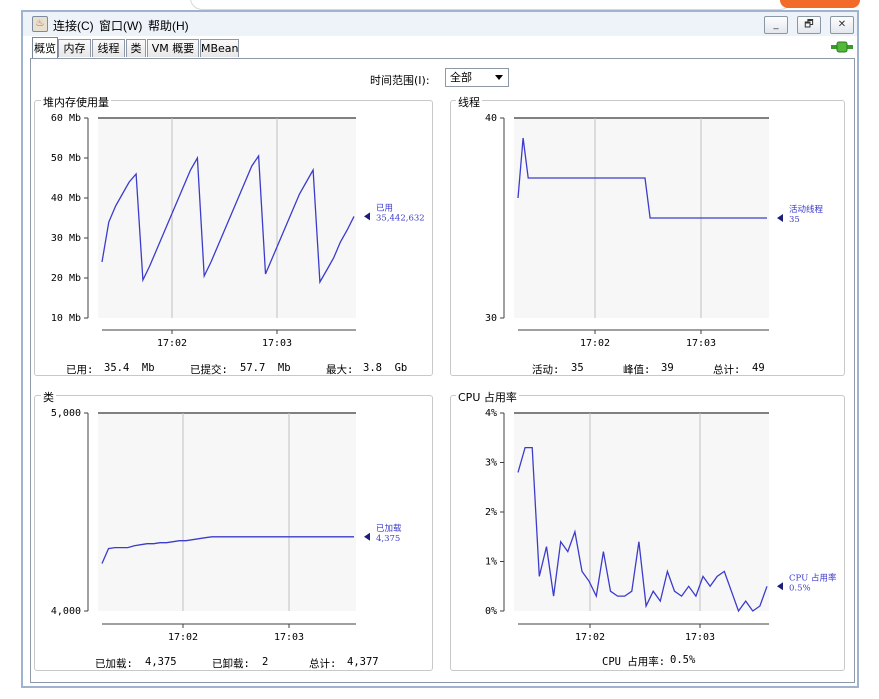 This screenshot has width=879, height=699. Describe the element at coordinates (780, 586) in the screenshot. I see `current-value-marker-icon` at that location.